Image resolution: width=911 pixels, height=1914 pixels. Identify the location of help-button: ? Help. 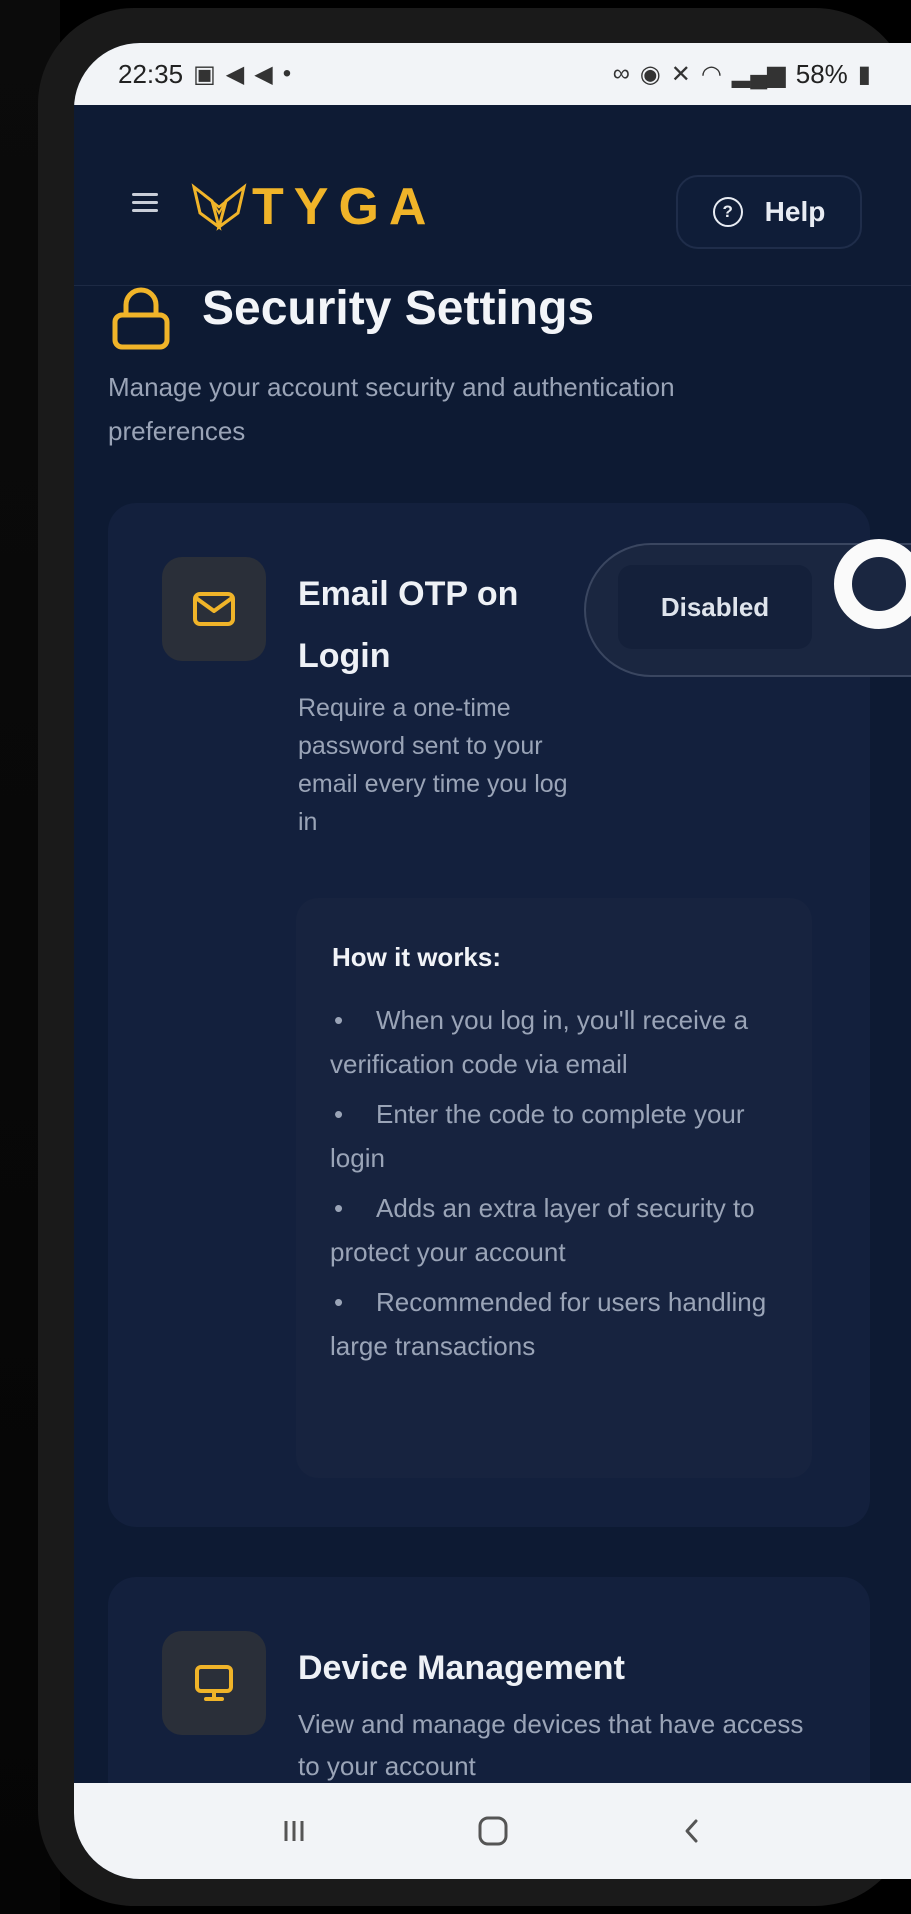
(769, 212).